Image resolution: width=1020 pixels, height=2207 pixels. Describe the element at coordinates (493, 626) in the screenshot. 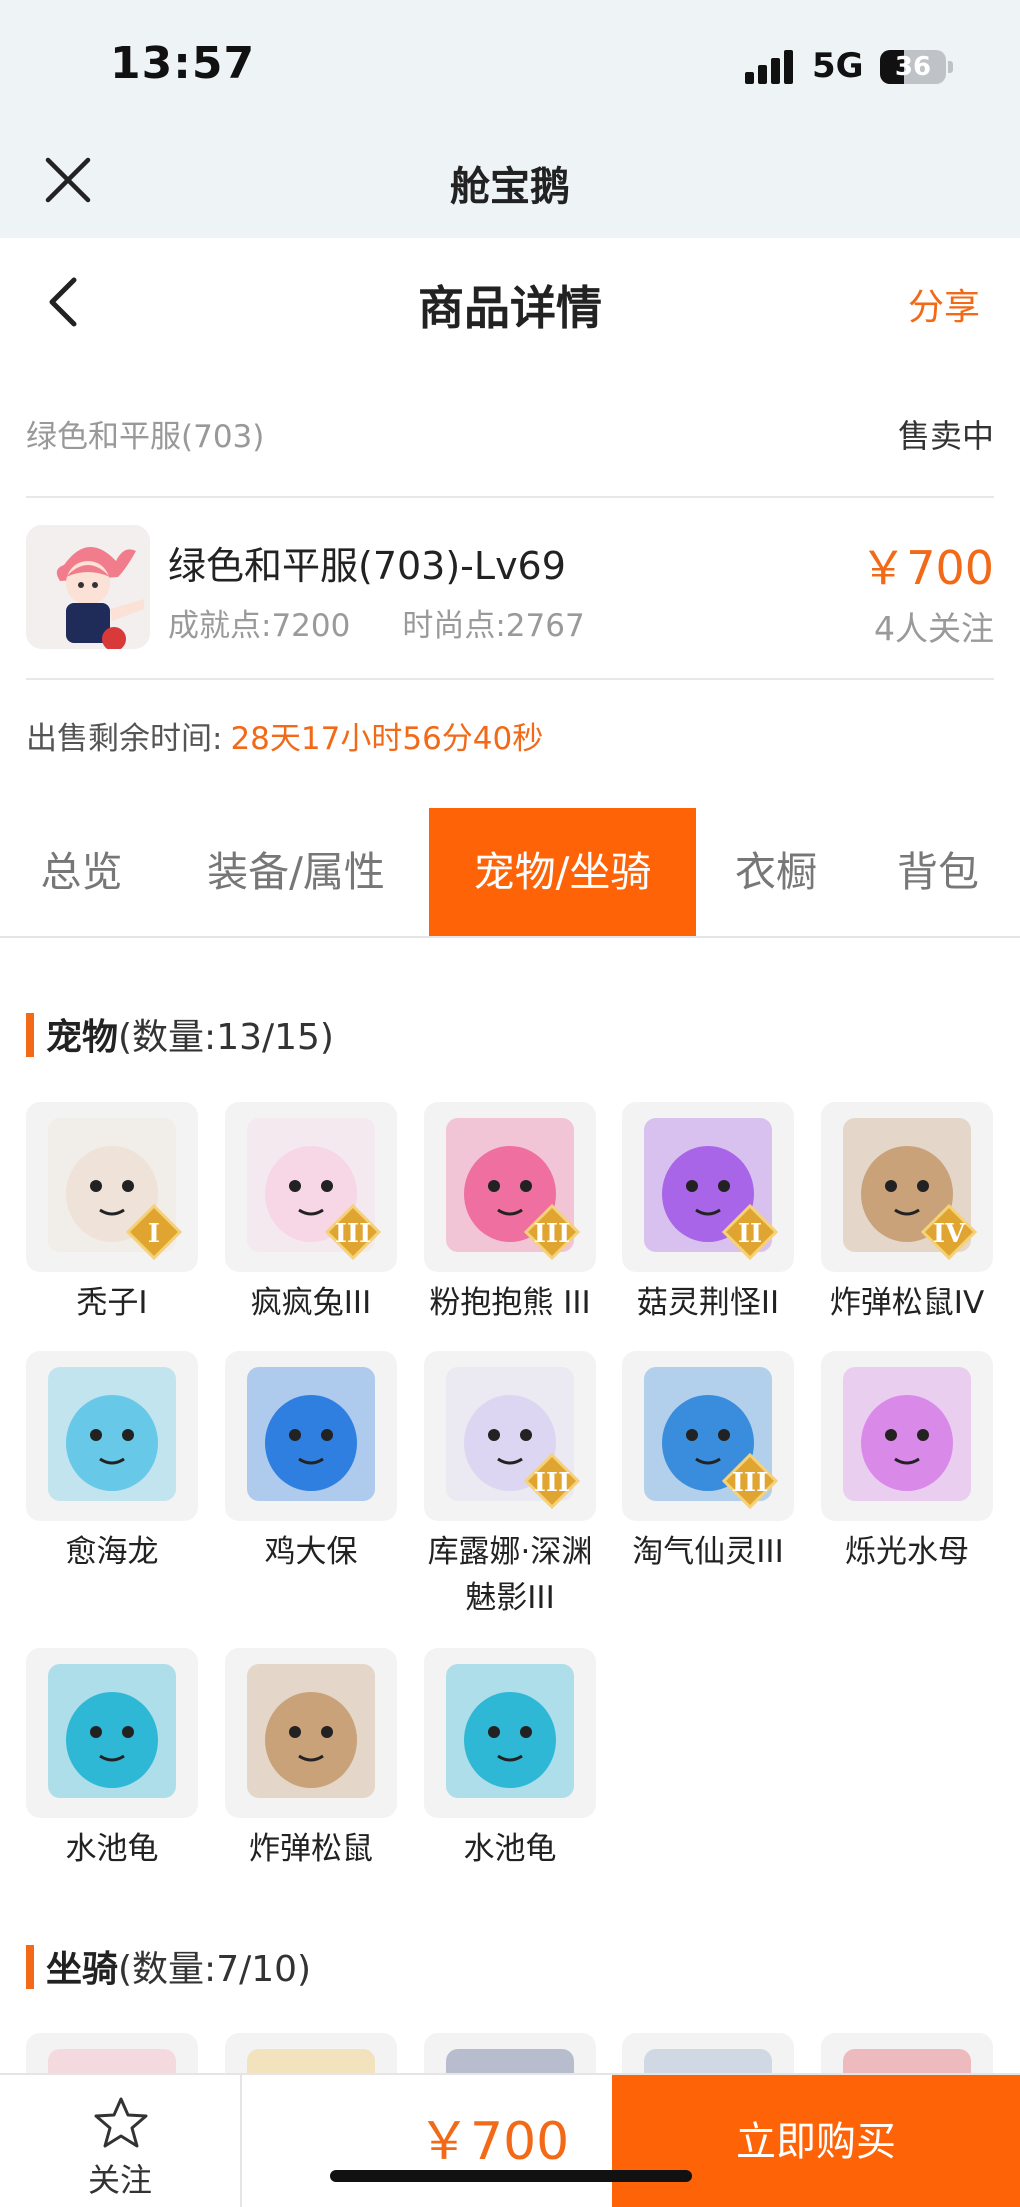

I see `fashion-points: 时尚点:2767` at that location.